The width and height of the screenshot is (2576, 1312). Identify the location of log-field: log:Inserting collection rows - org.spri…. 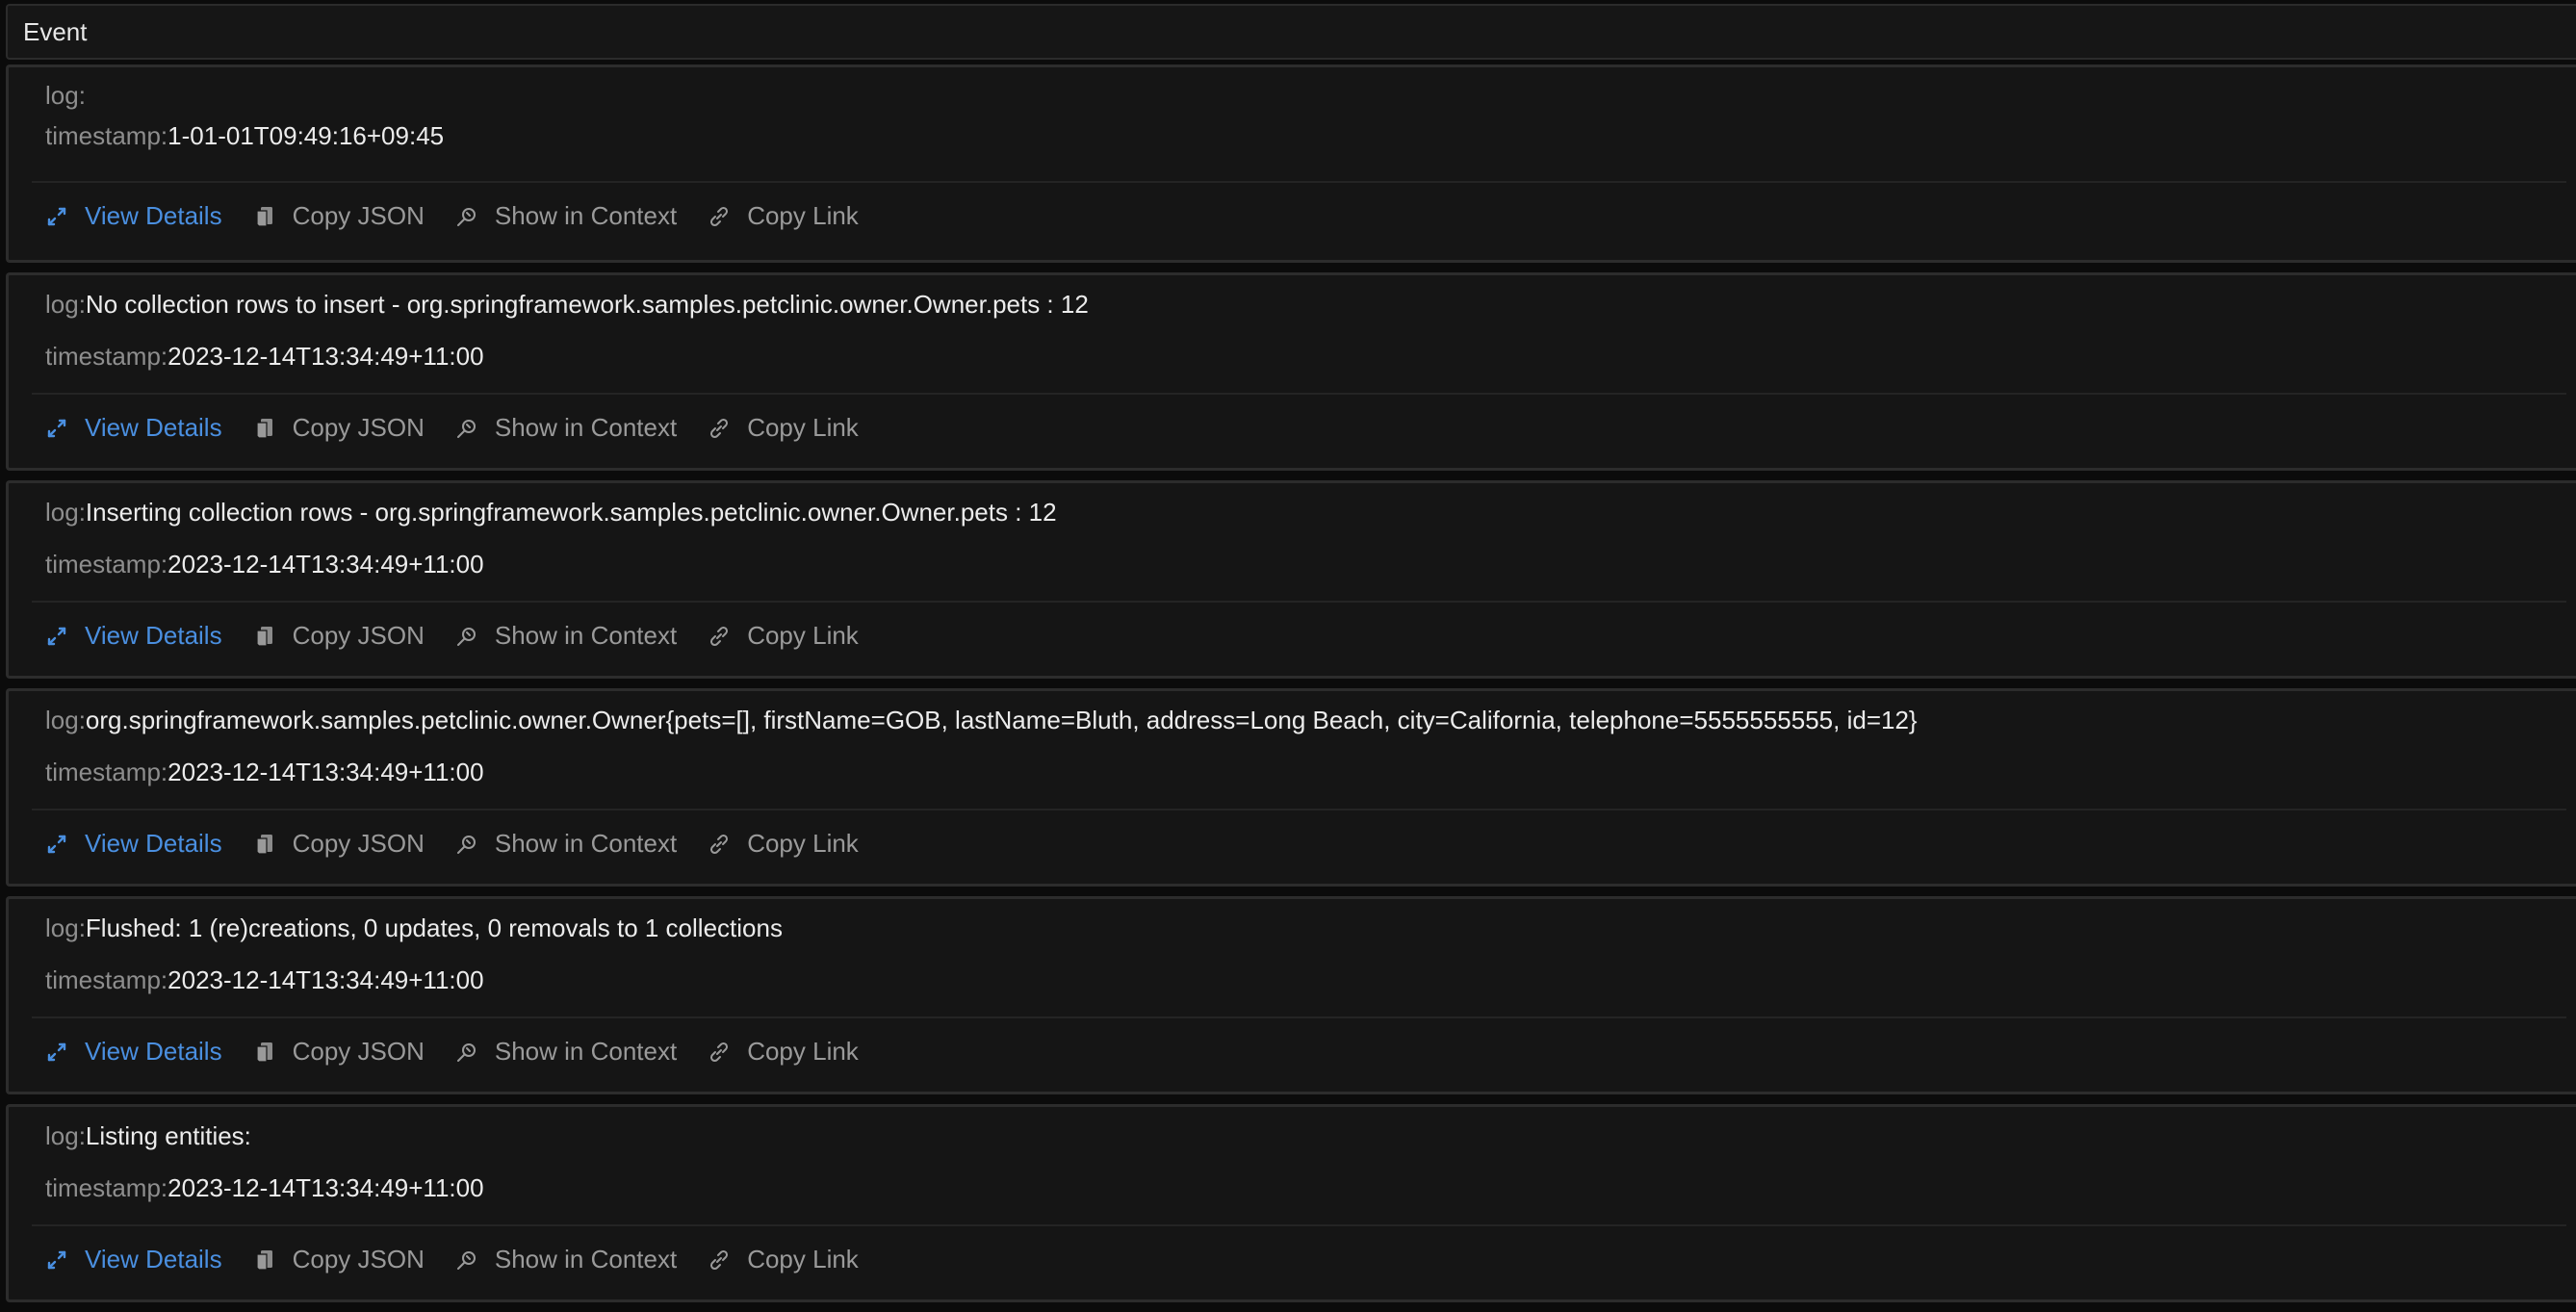
(551, 512).